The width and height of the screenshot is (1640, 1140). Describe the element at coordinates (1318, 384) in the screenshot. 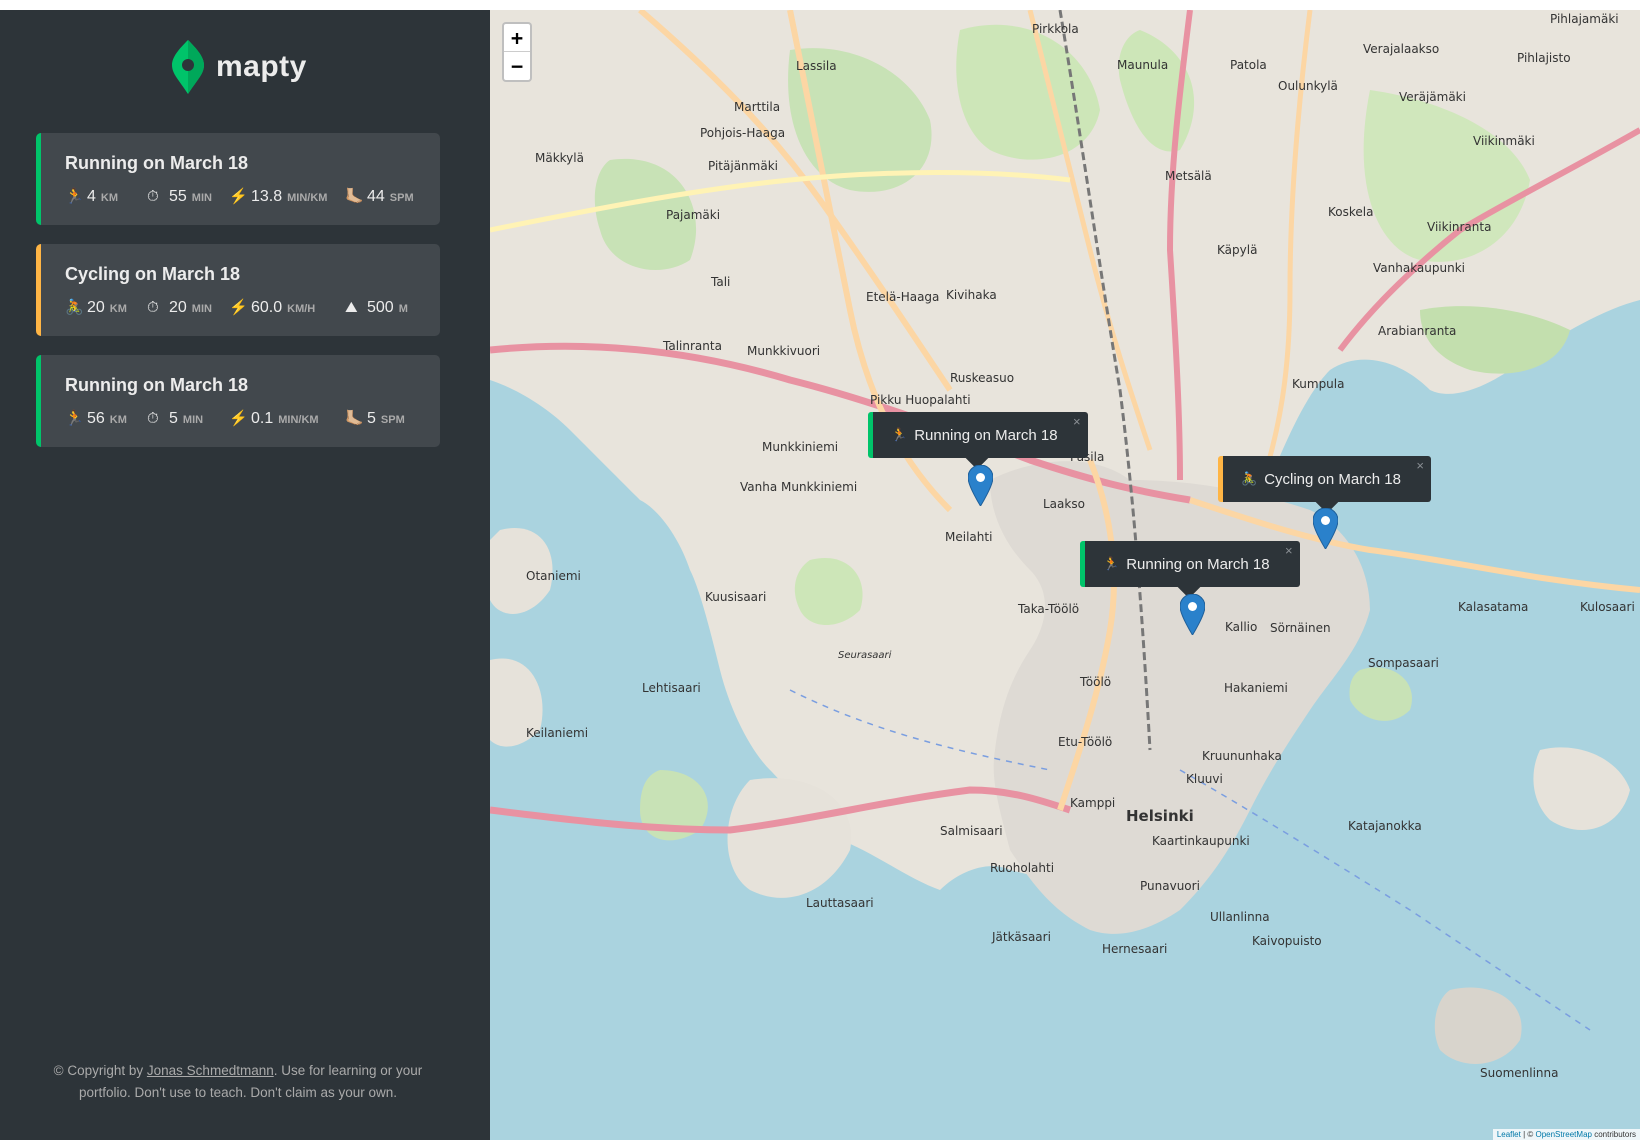

I see `place-label: Kumpula` at that location.